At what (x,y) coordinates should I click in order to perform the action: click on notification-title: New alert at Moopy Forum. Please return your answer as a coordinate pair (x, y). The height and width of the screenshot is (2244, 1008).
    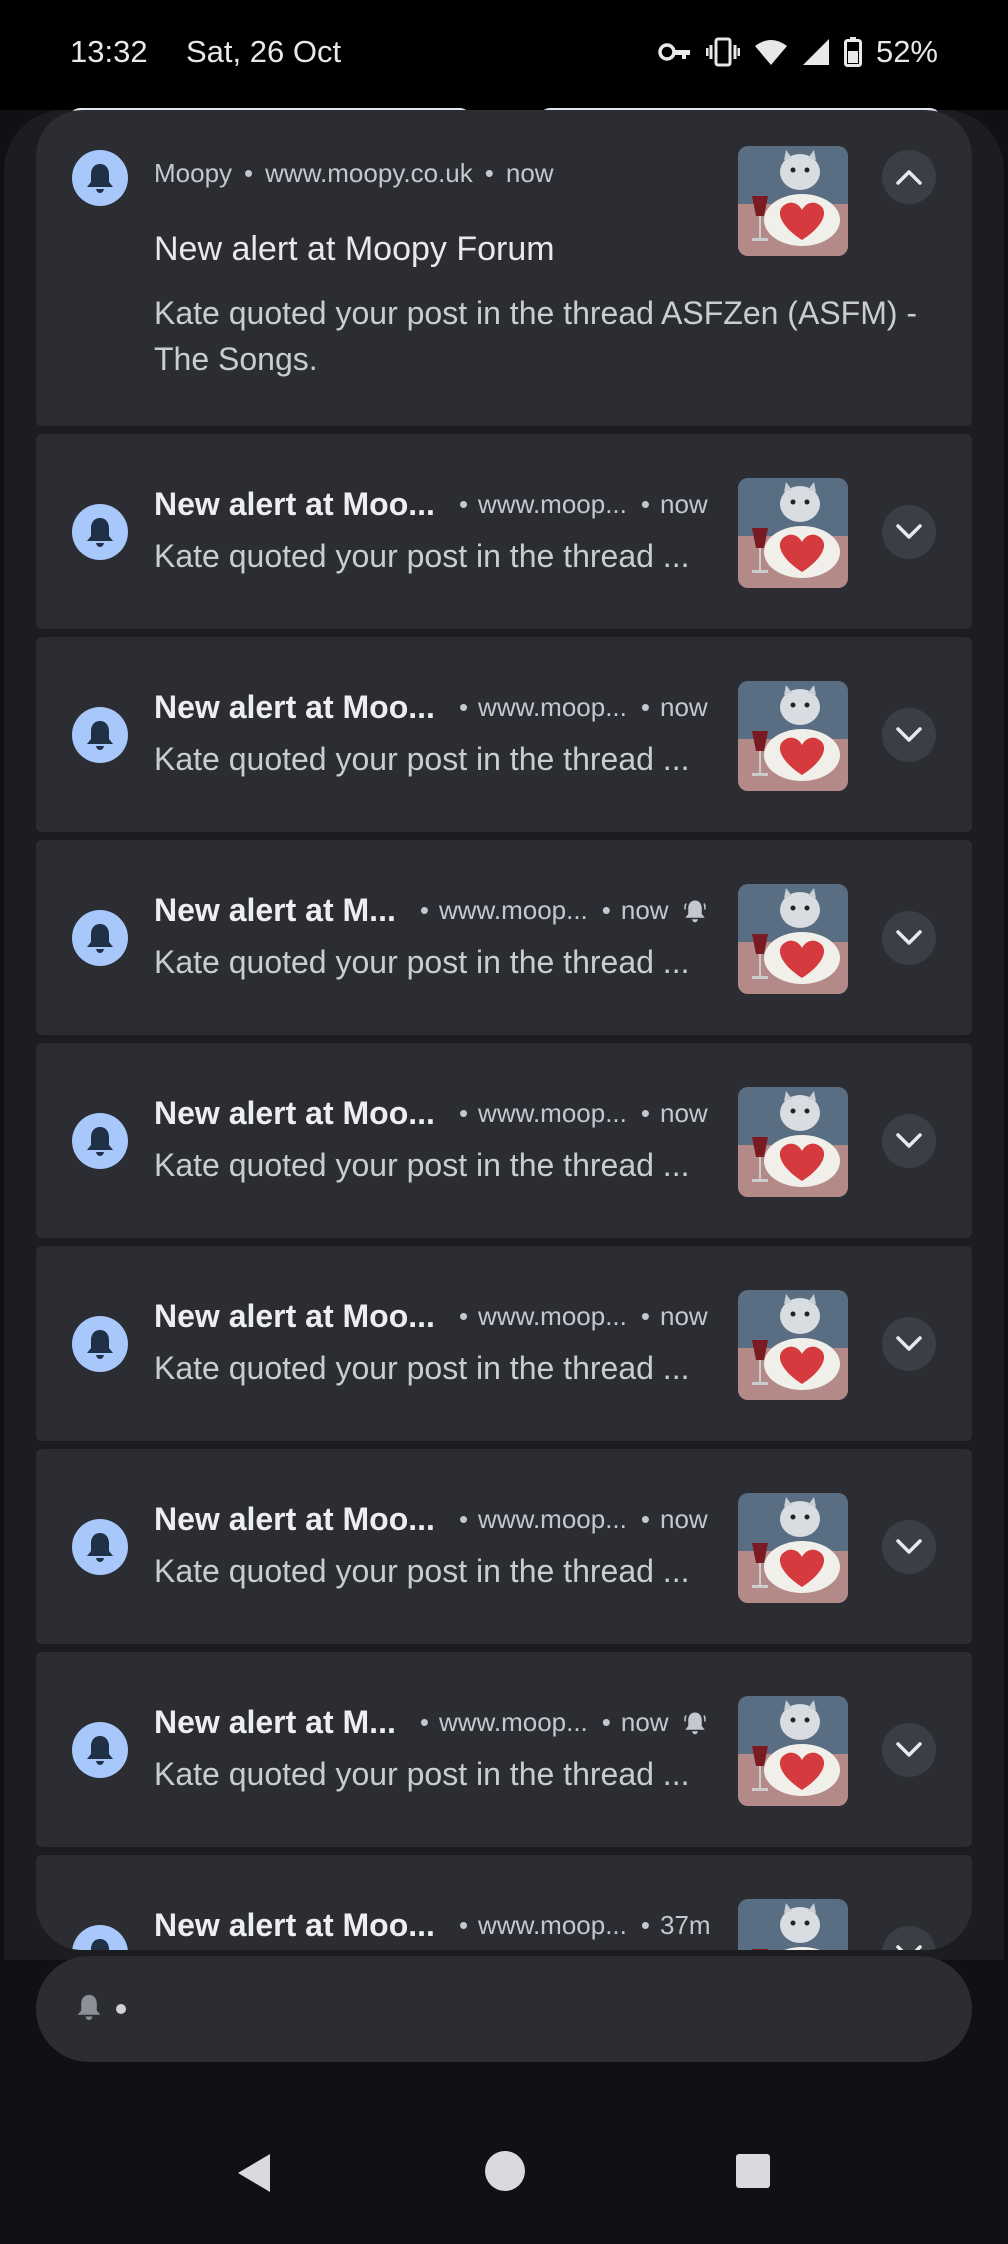
    Looking at the image, I should click on (354, 249).